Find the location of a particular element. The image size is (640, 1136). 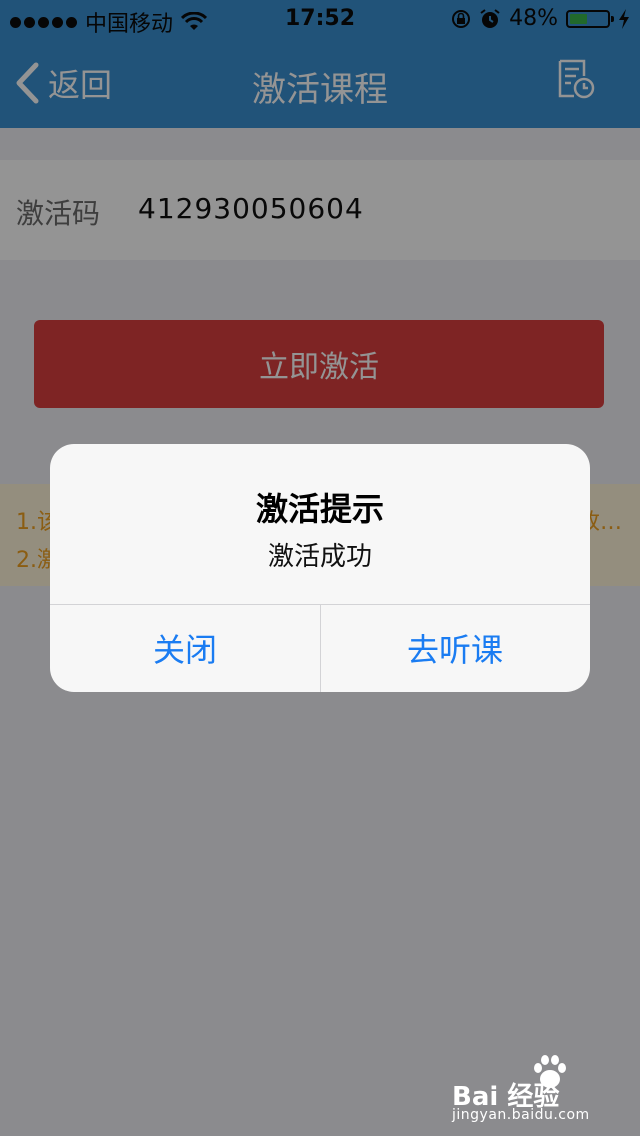

watermark-url: jingyan.baidu.com is located at coordinates (521, 1115).